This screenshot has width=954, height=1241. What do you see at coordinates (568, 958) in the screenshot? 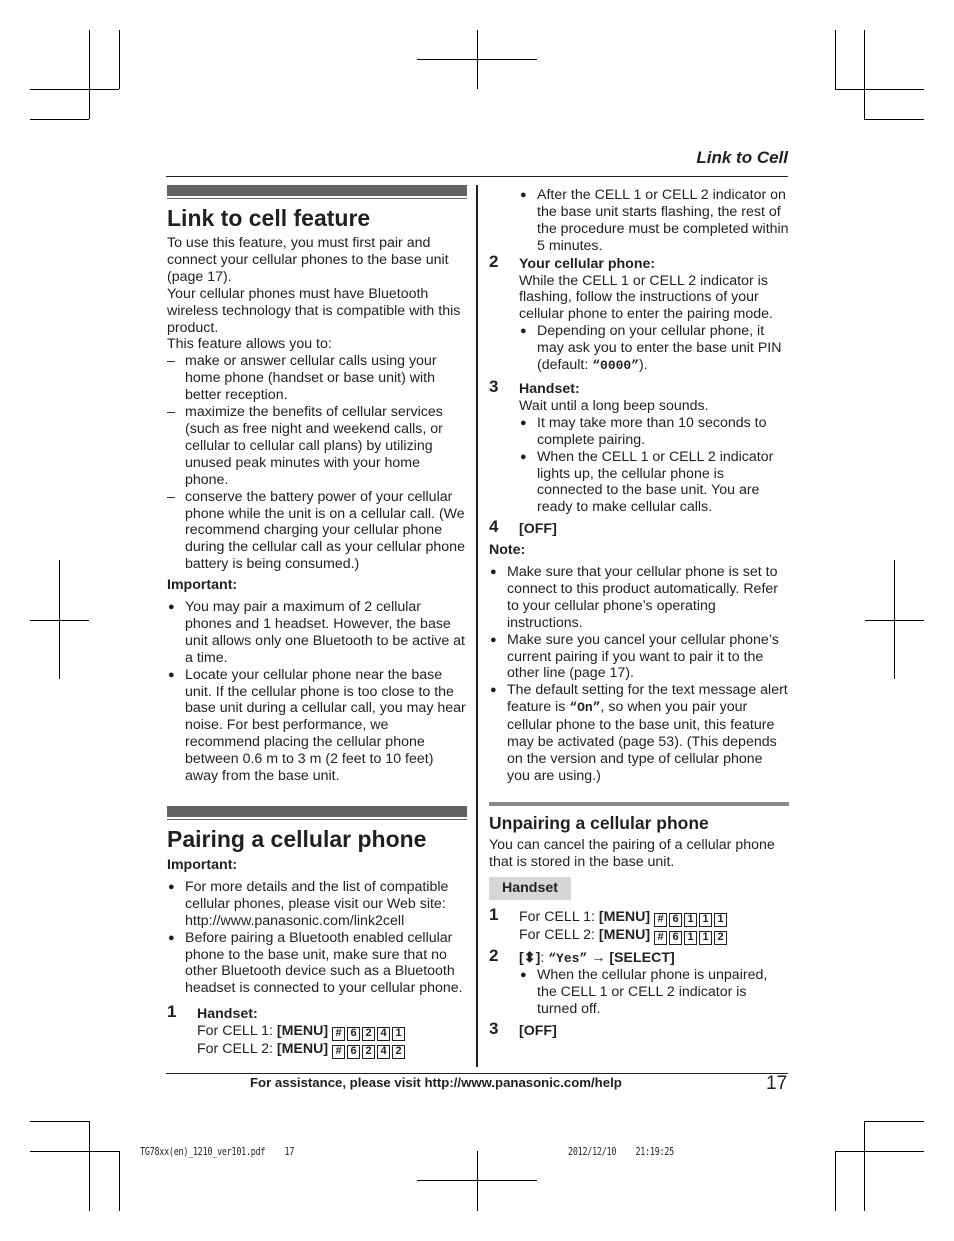
I see `option-value: “Yes”` at bounding box center [568, 958].